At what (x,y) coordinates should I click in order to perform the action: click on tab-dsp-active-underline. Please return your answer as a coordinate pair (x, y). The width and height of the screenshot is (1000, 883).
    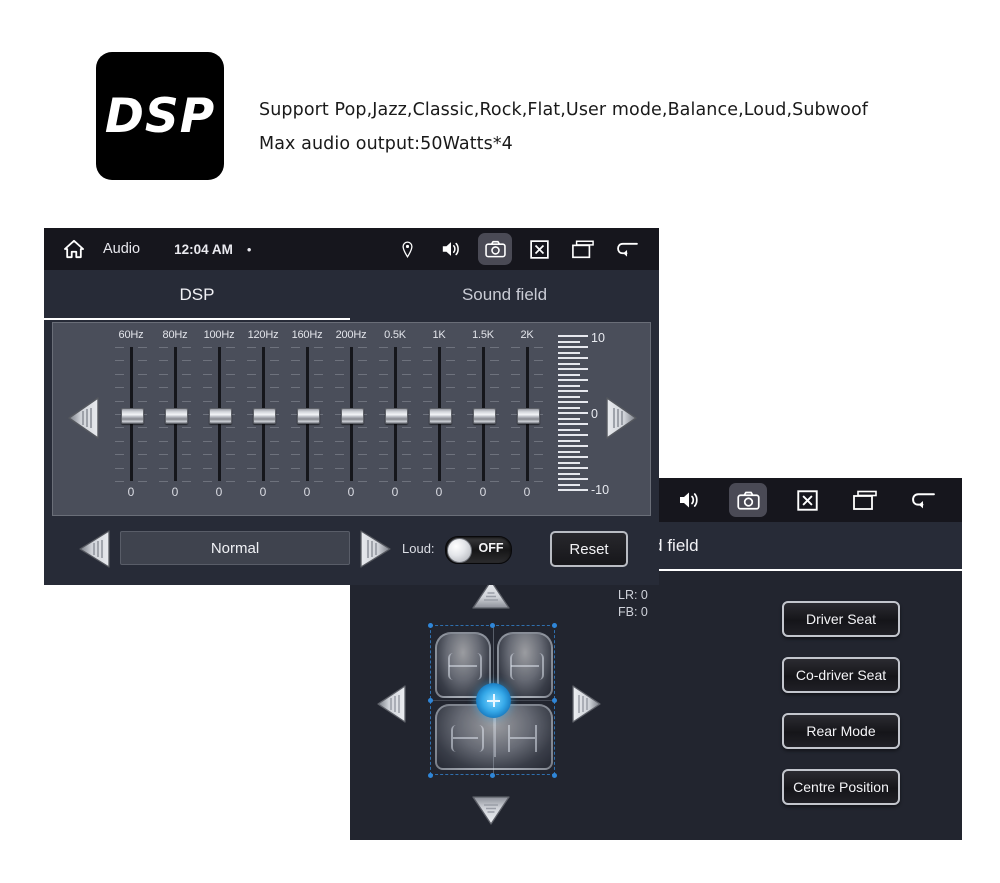
    Looking at the image, I should click on (197, 319).